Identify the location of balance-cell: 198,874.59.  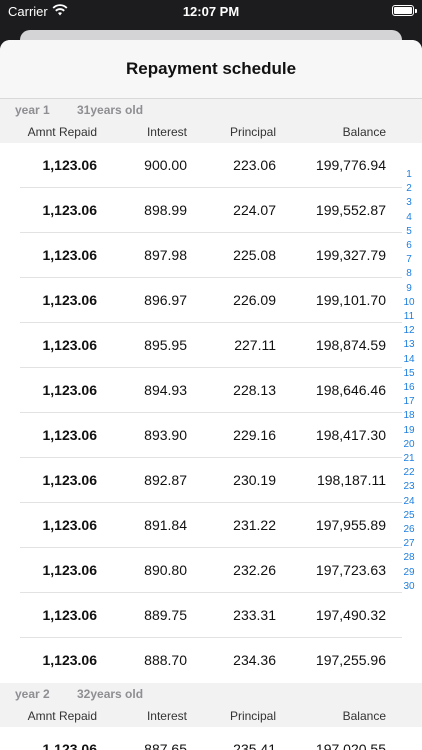
(350, 345).